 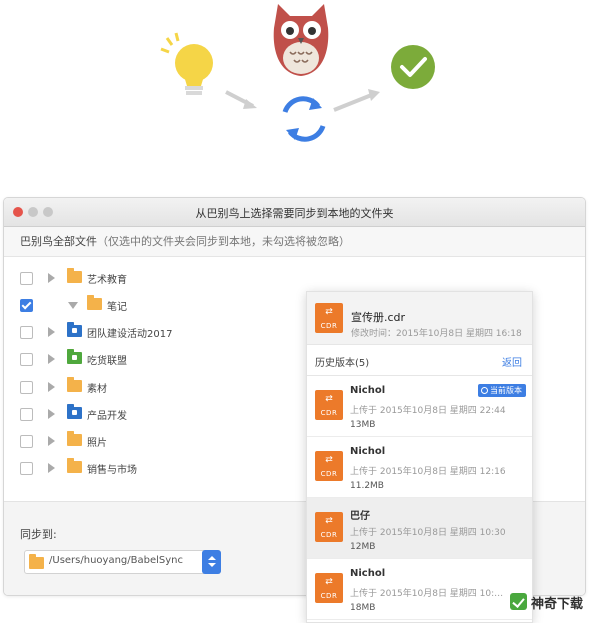 I want to click on watermark-text: 神奇下载, so click(x=557, y=604).